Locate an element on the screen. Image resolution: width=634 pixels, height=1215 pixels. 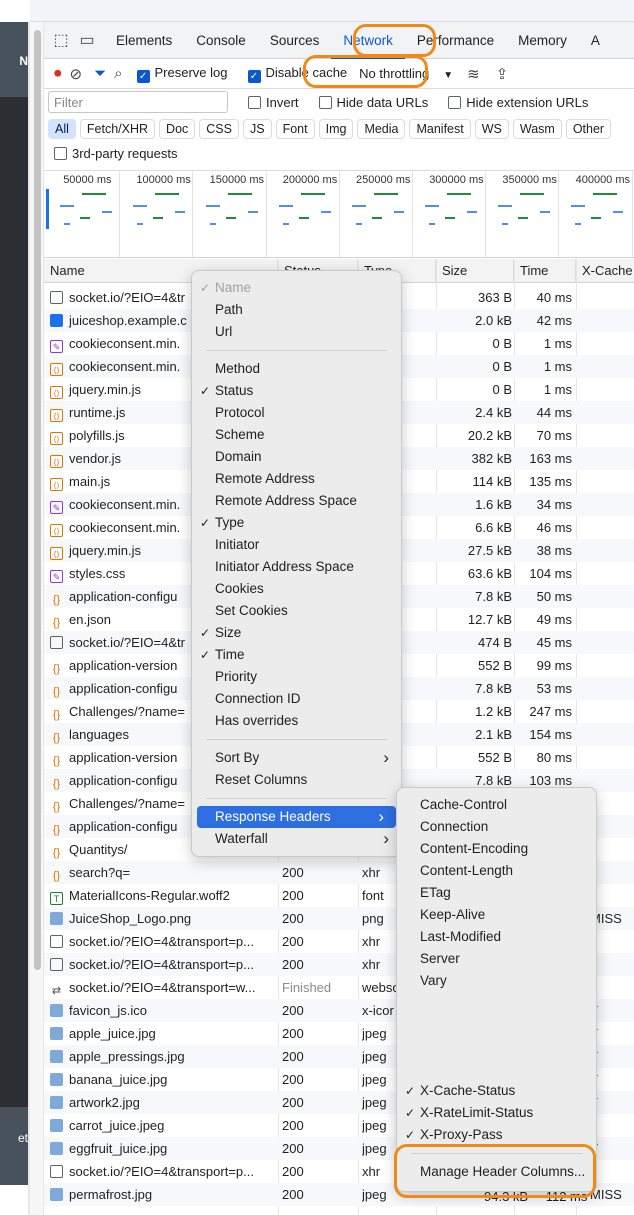
type-filter-wasm: Wasm is located at coordinates (537, 129).